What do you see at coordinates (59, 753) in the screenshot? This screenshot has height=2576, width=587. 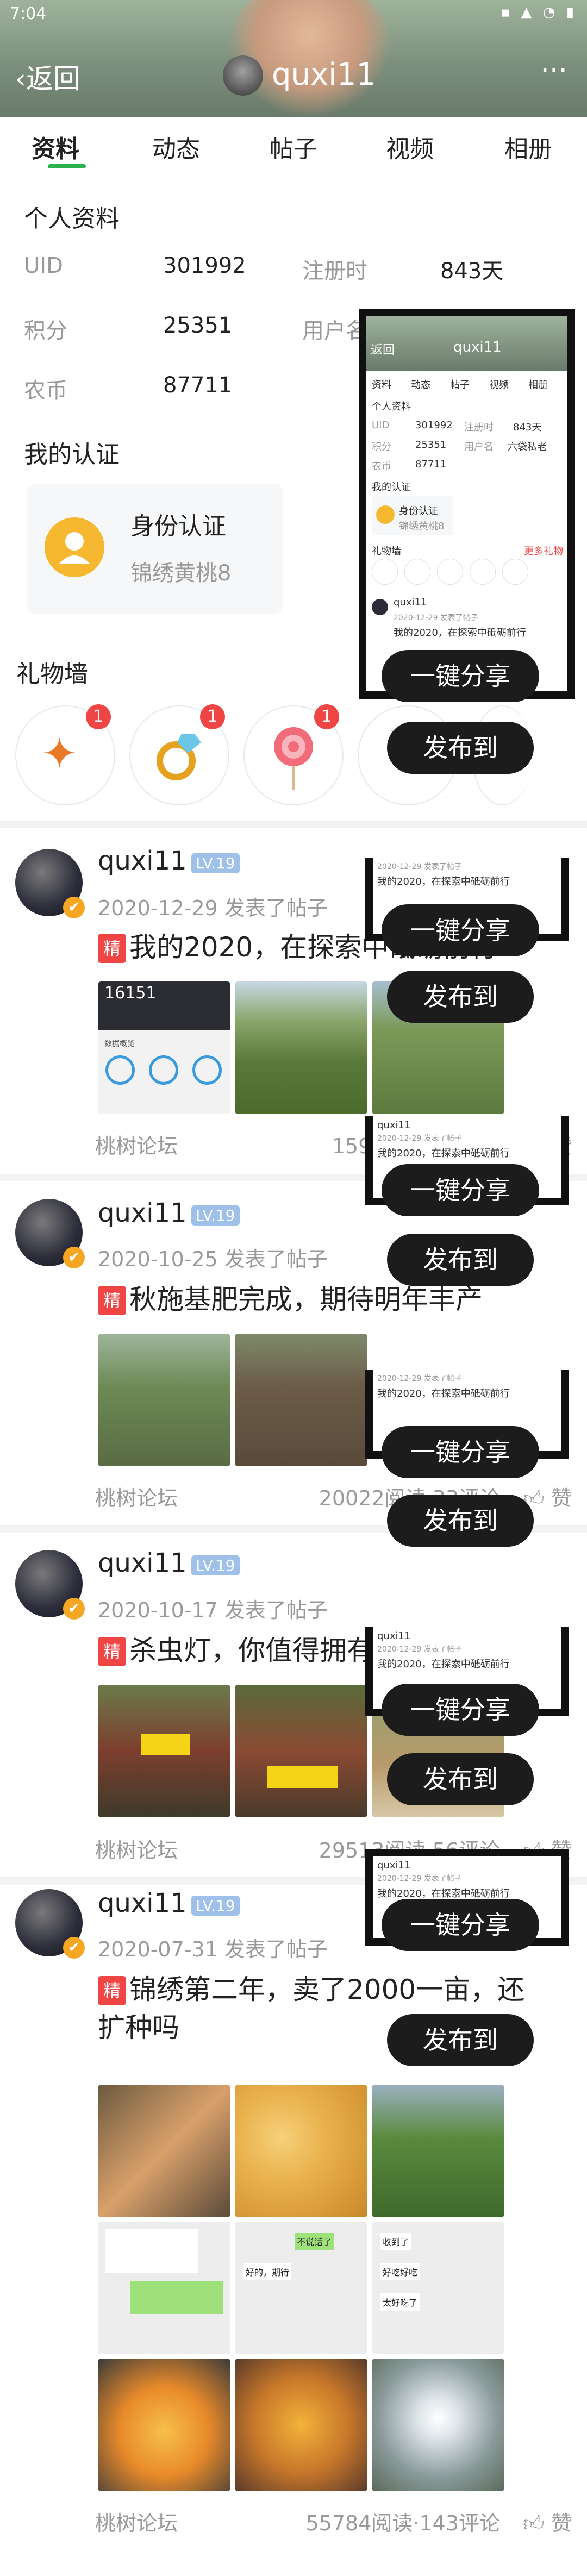 I see `party-popper-icon: ✦` at bounding box center [59, 753].